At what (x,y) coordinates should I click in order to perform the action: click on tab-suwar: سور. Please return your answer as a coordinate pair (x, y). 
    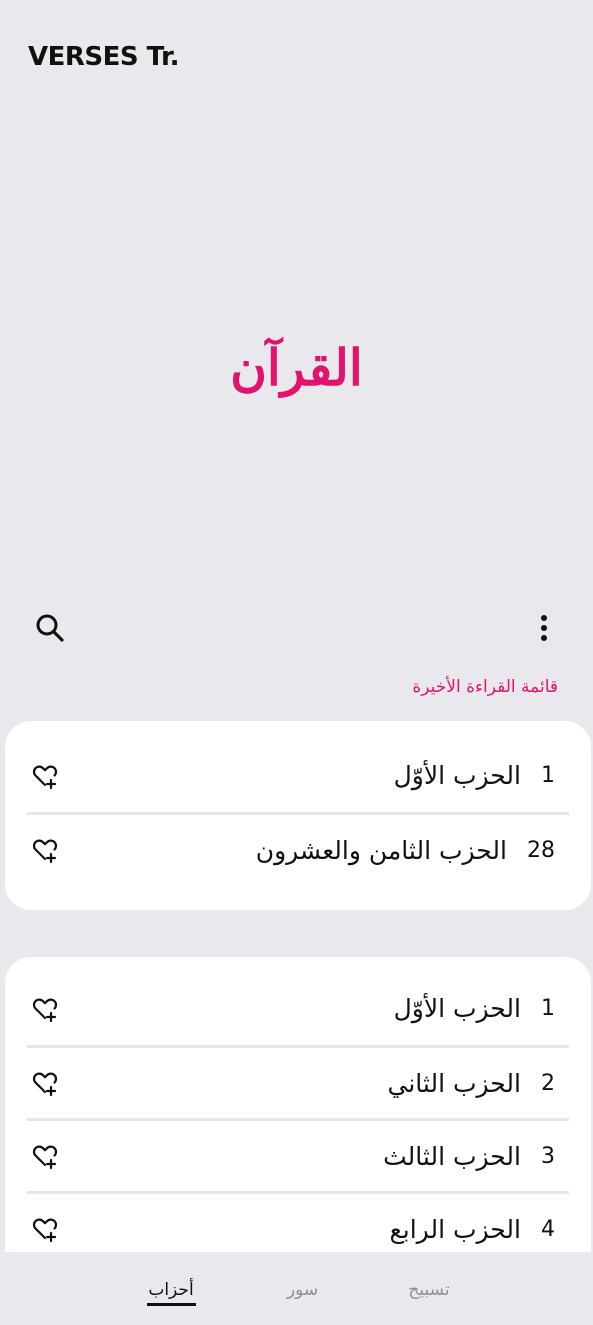
    Looking at the image, I should click on (302, 1290).